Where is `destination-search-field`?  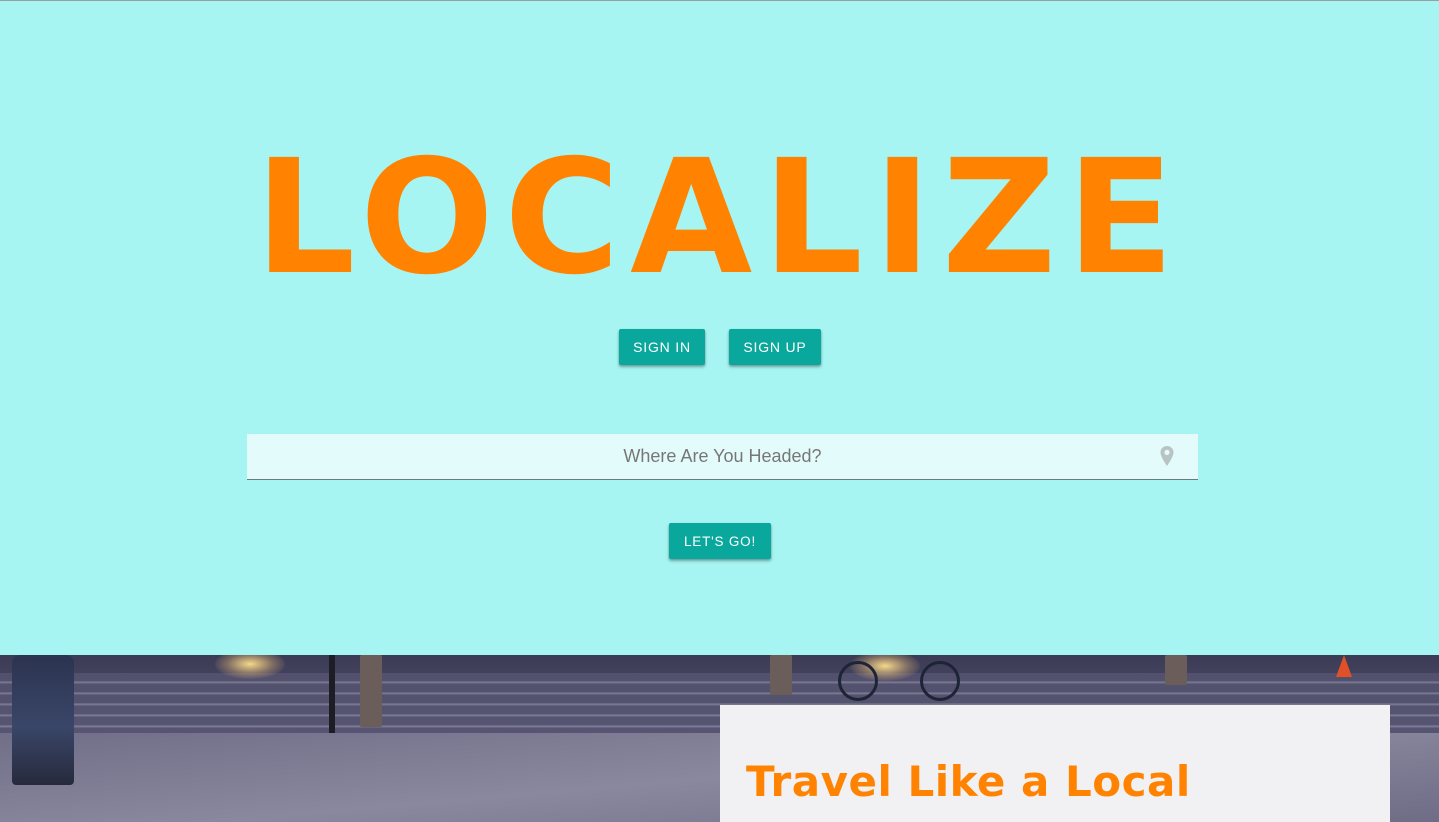 destination-search-field is located at coordinates (722, 457).